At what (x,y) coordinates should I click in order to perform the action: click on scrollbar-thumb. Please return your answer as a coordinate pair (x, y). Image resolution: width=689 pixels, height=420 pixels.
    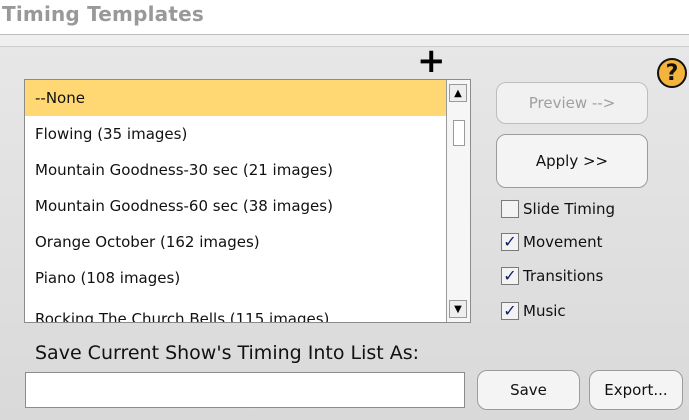
    Looking at the image, I should click on (459, 133).